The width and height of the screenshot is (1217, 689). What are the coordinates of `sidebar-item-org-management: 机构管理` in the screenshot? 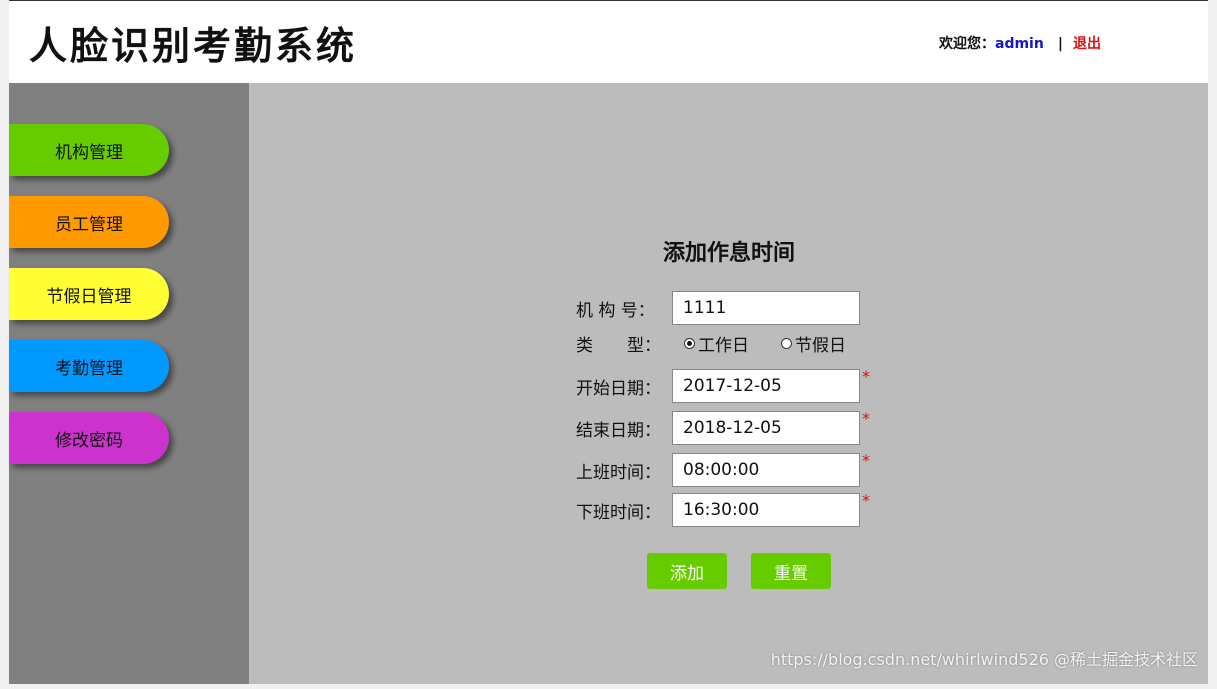 It's located at (89, 150).